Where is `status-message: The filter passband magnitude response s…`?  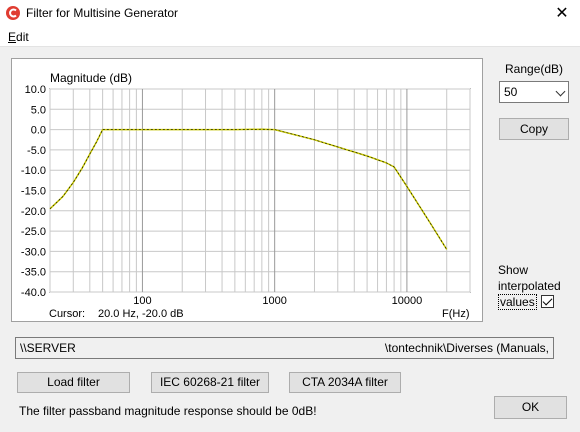 status-message: The filter passband magnitude response s… is located at coordinates (168, 411).